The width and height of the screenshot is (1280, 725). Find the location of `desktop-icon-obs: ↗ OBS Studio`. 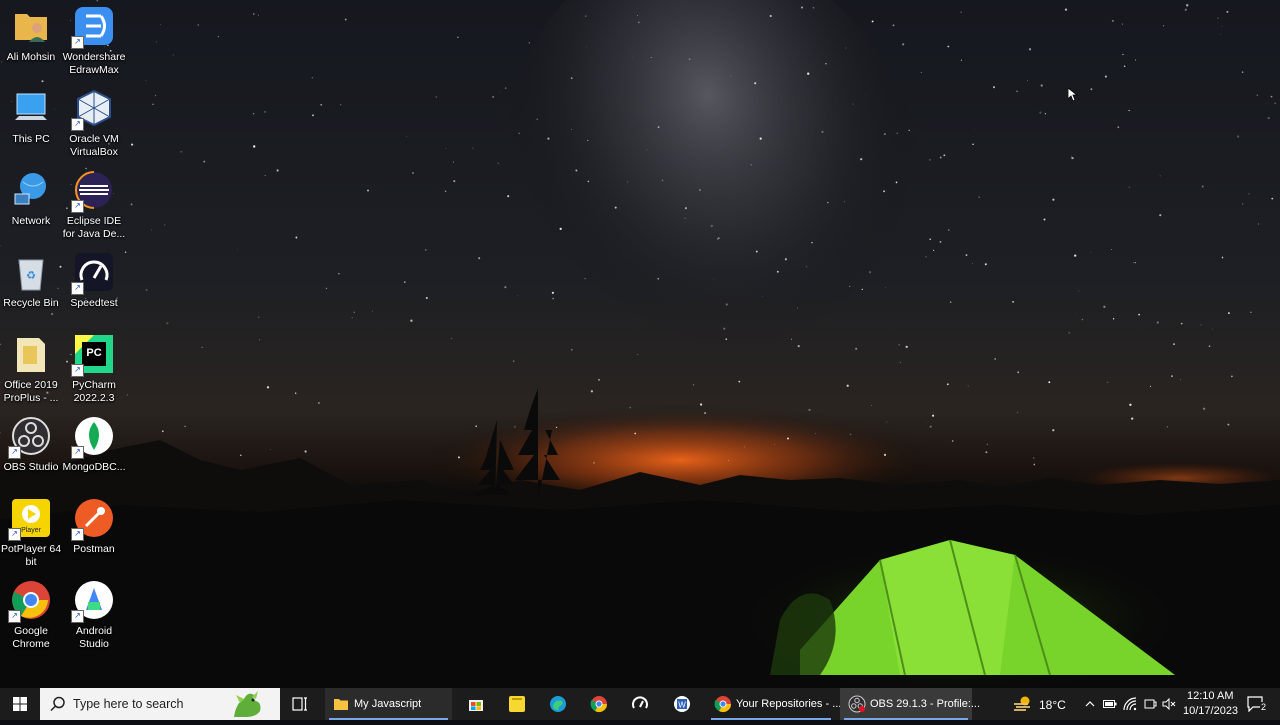

desktop-icon-obs: ↗ OBS Studio is located at coordinates (31, 445).